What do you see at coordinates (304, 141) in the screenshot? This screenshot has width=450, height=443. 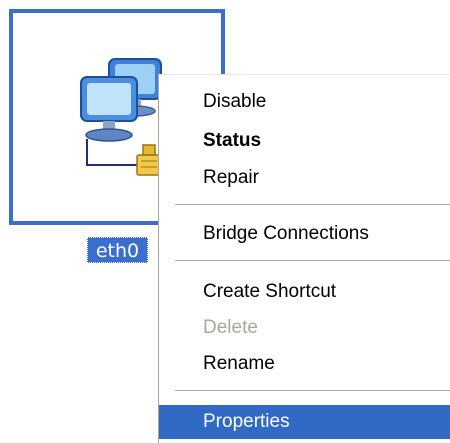 I see `menu-item-status: Status` at bounding box center [304, 141].